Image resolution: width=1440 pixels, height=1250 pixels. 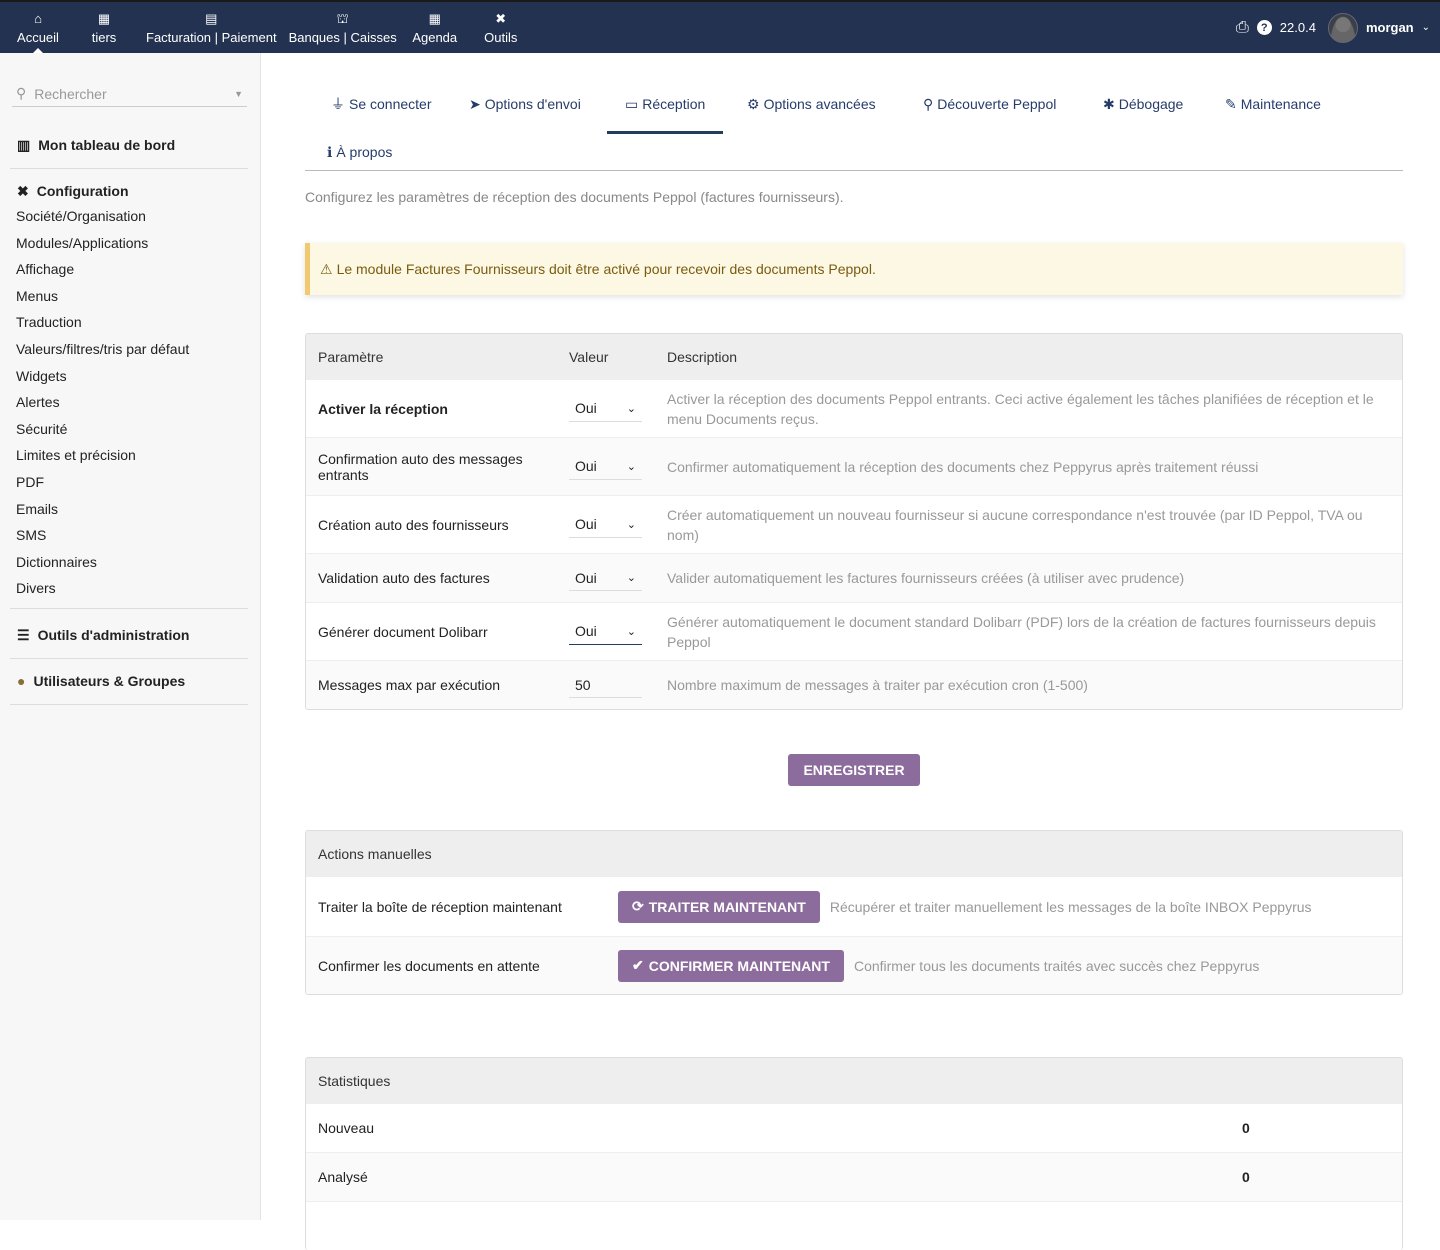 What do you see at coordinates (343, 27) in the screenshot?
I see `nav-banques: ⛫ Banques | Caisses` at bounding box center [343, 27].